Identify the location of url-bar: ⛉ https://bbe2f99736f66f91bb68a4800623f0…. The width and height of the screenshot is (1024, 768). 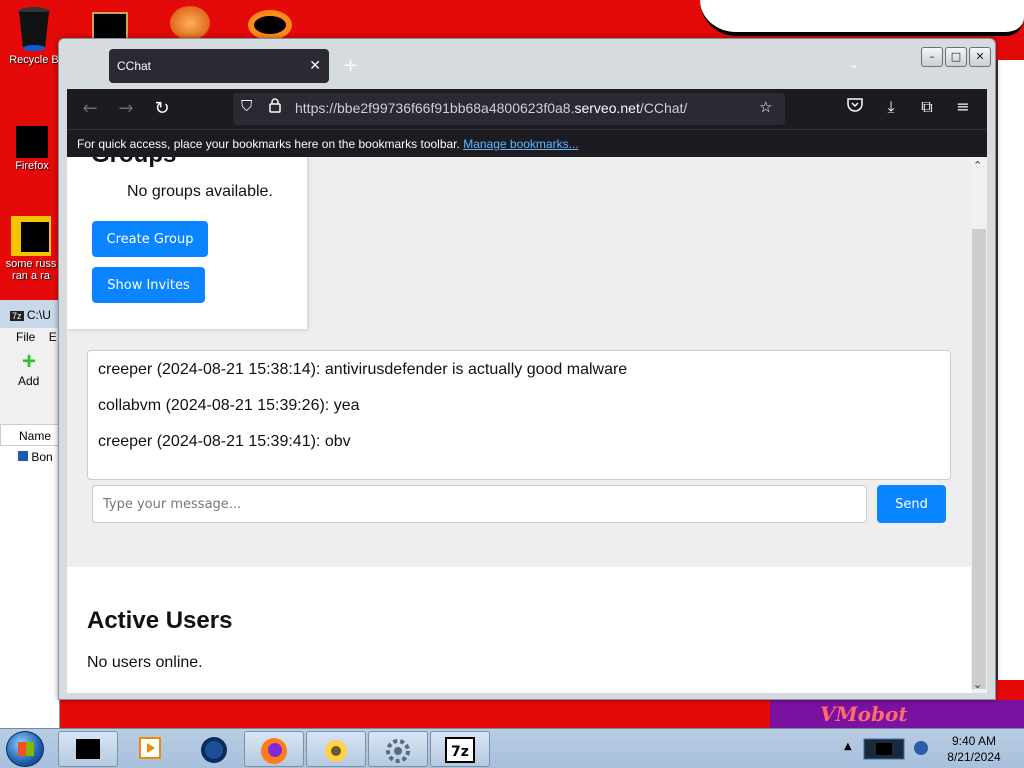
(509, 109).